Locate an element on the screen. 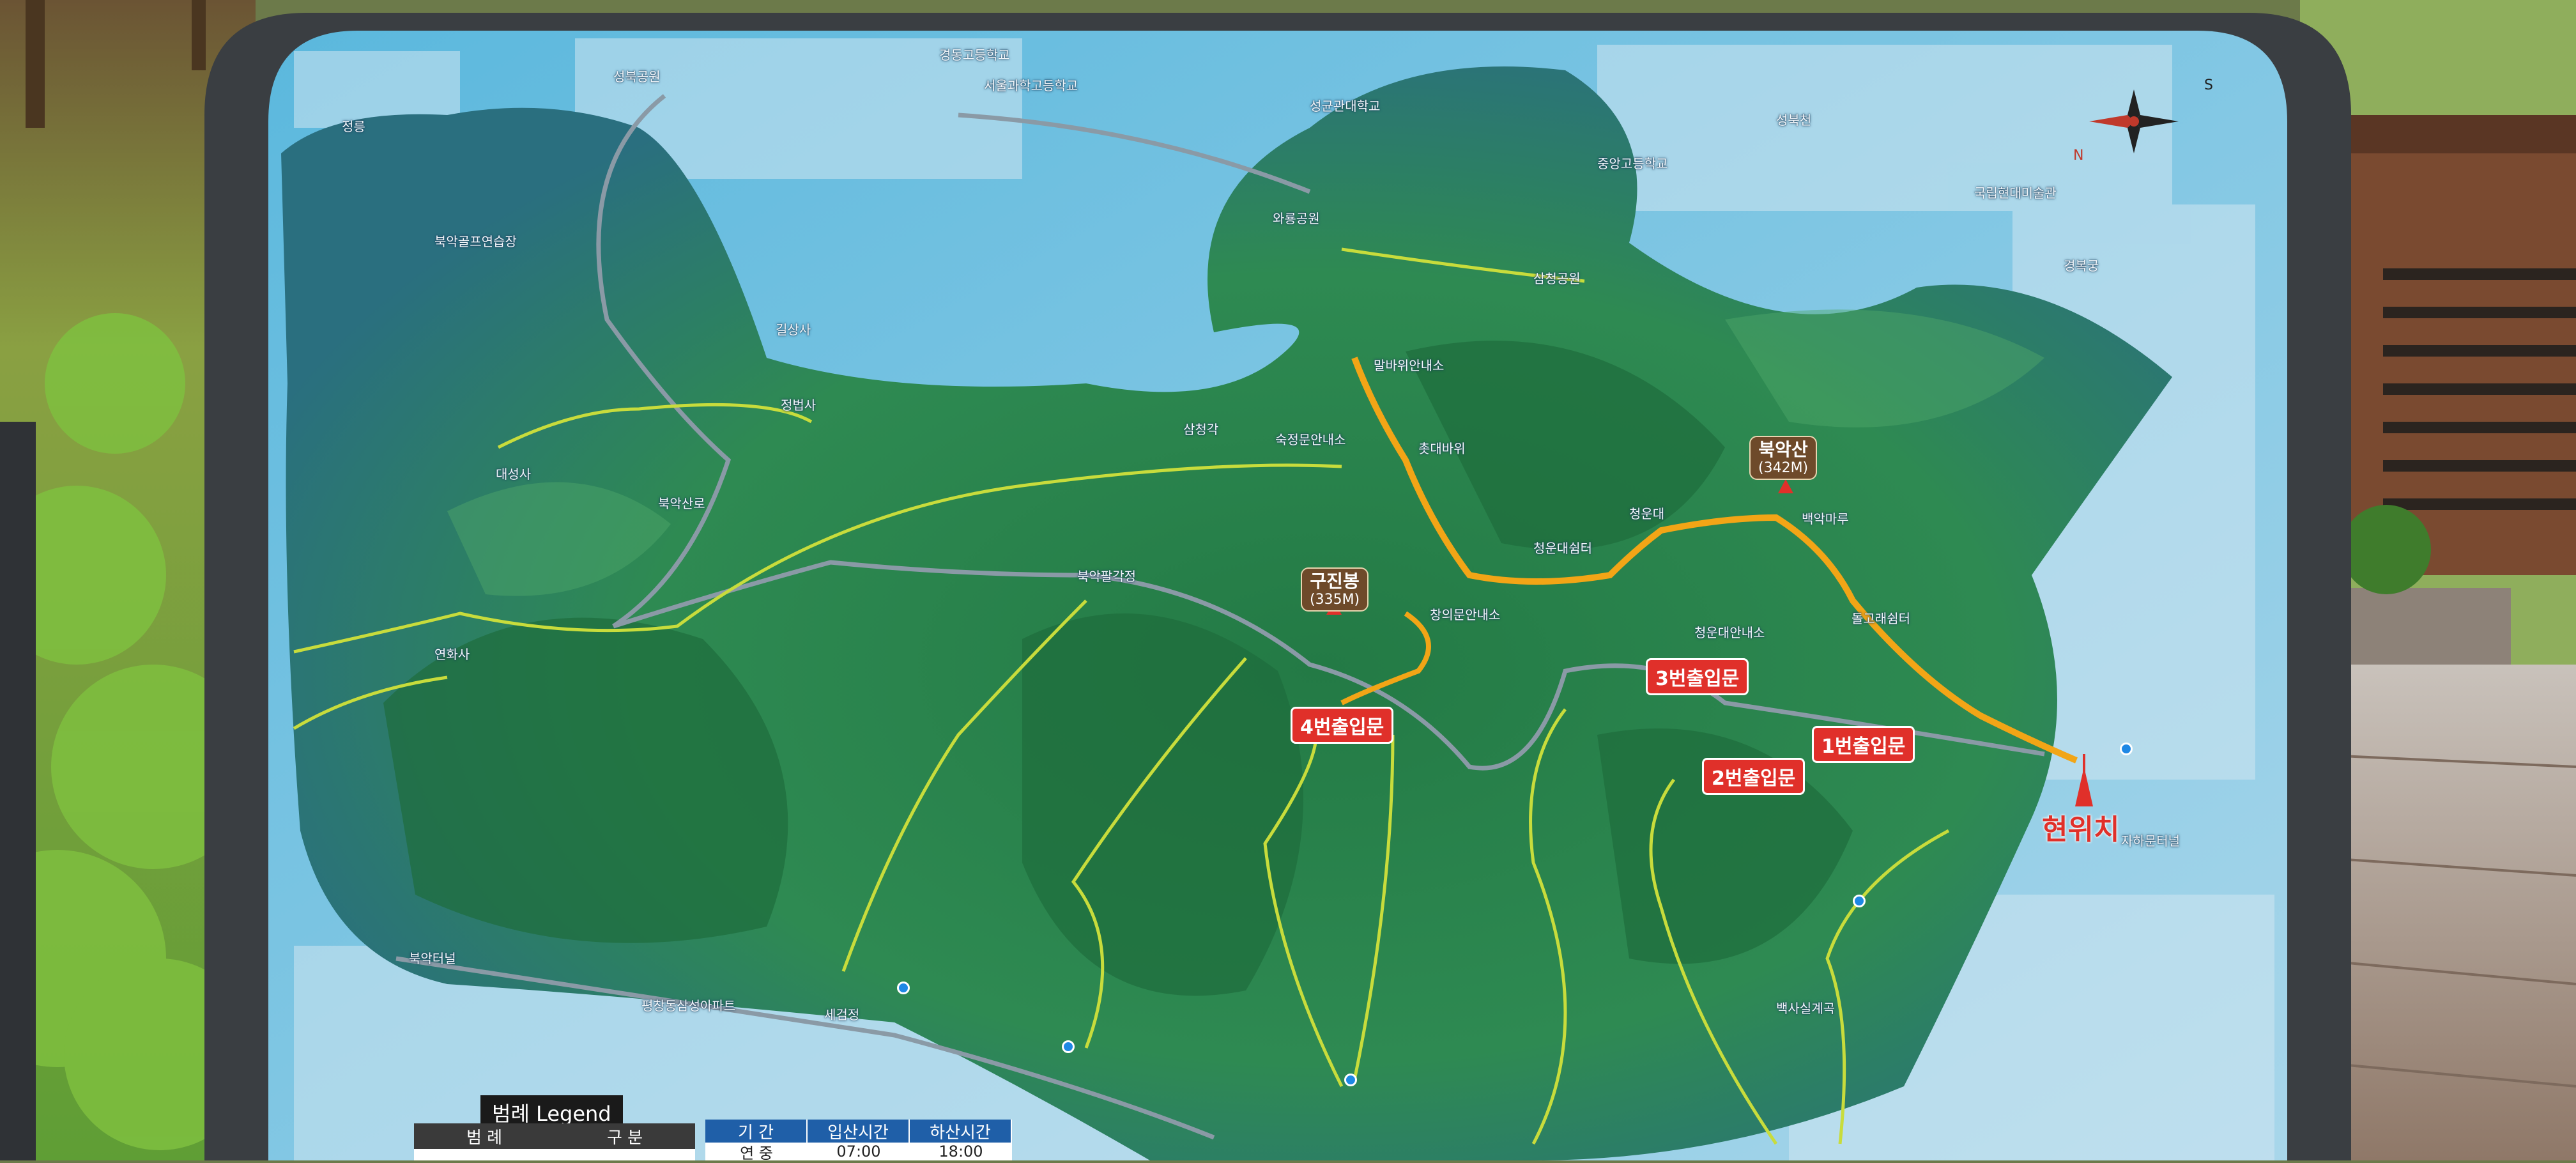  svg-text: S is located at coordinates (2208, 85).